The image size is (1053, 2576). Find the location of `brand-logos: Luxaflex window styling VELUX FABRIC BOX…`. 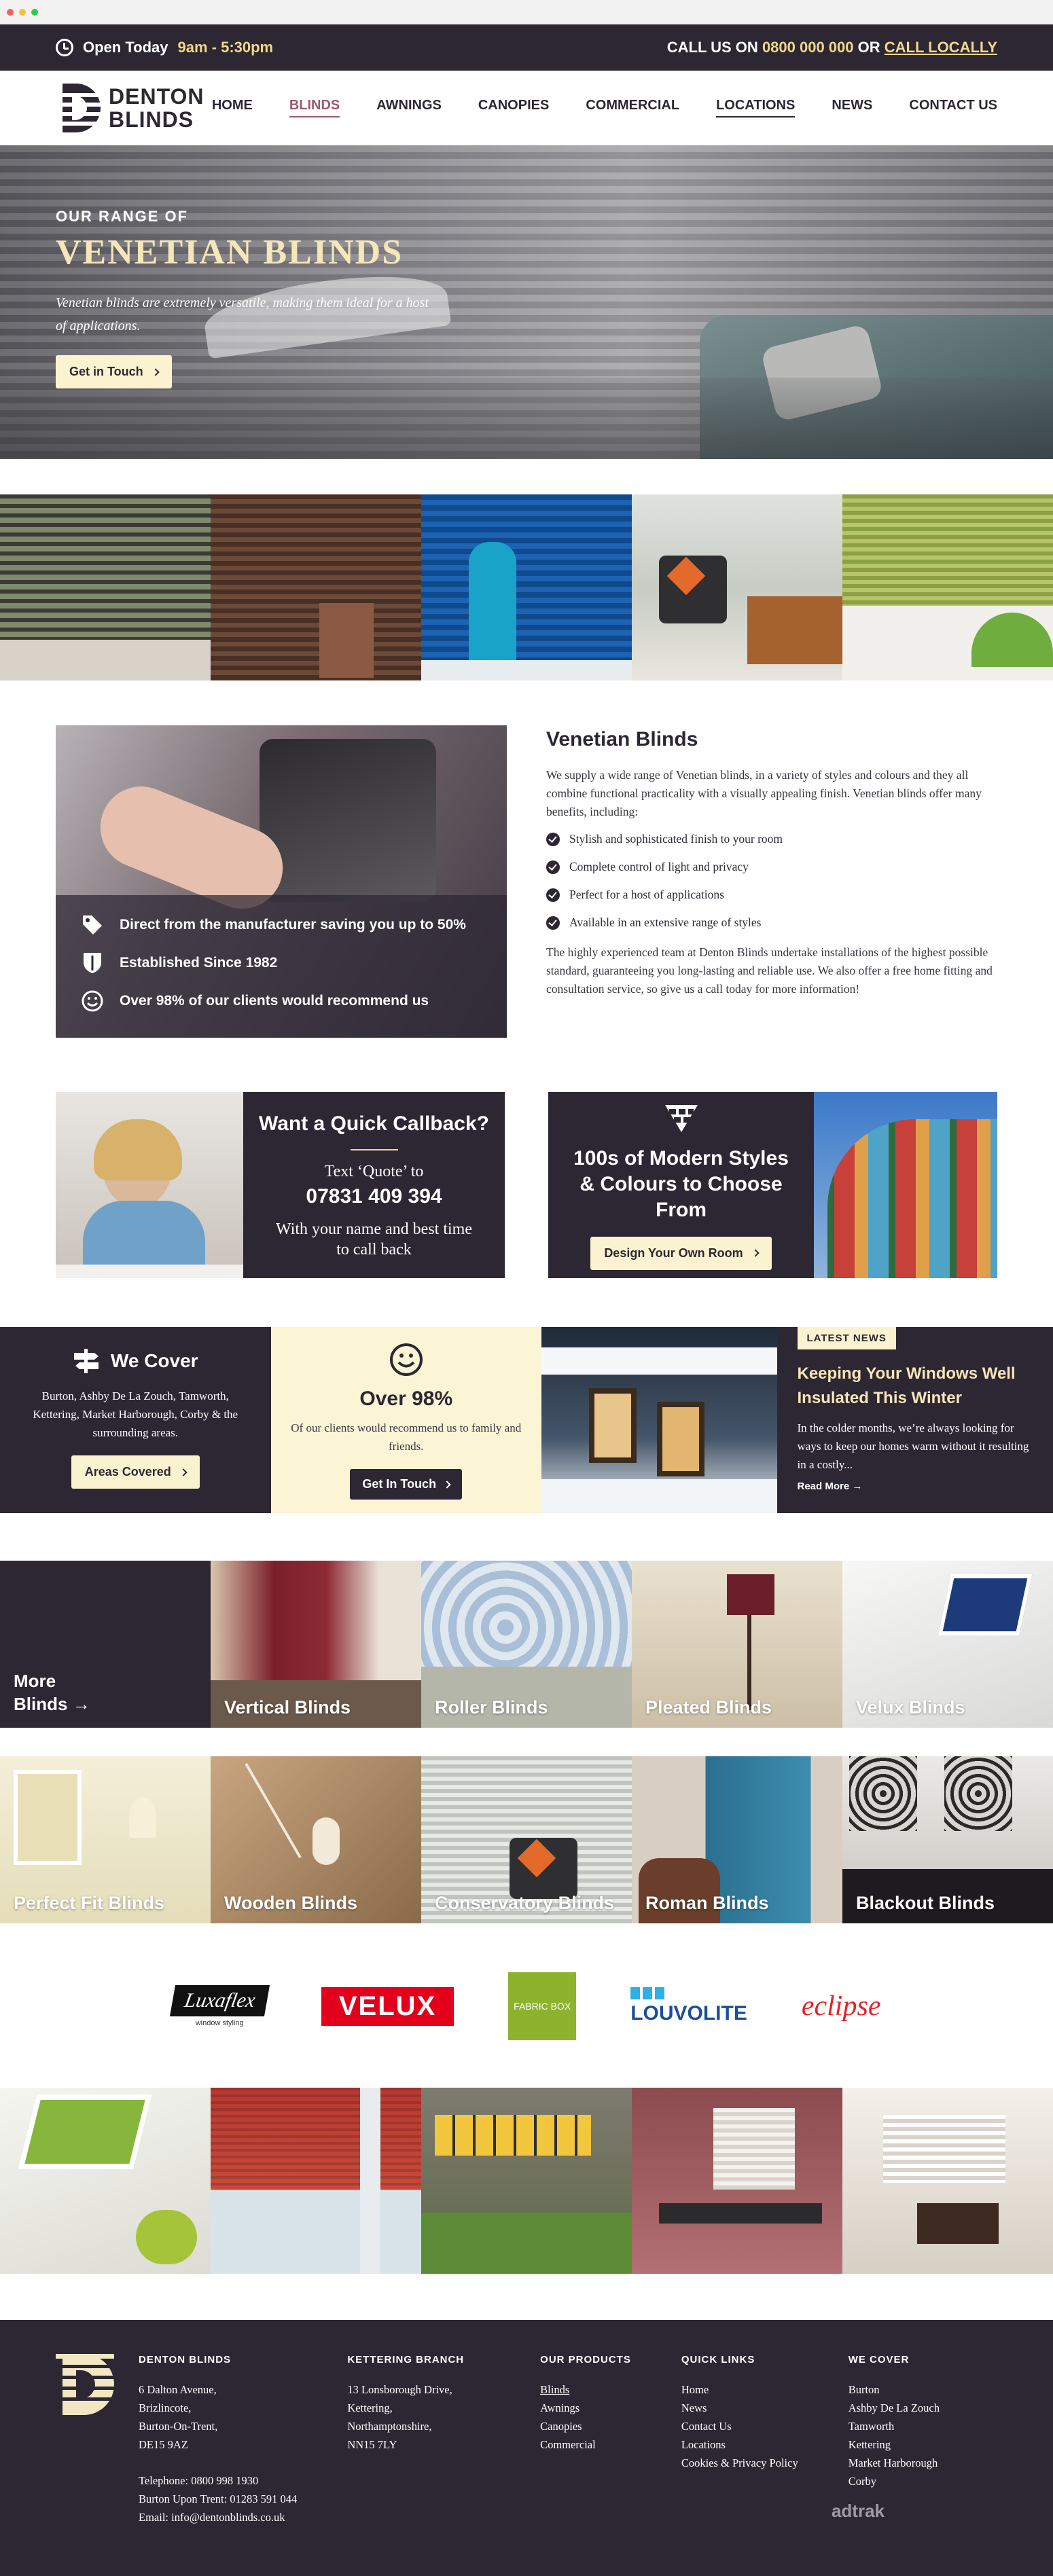

brand-logos: Luxaflex window styling VELUX FABRIC BOX… is located at coordinates (526, 2006).